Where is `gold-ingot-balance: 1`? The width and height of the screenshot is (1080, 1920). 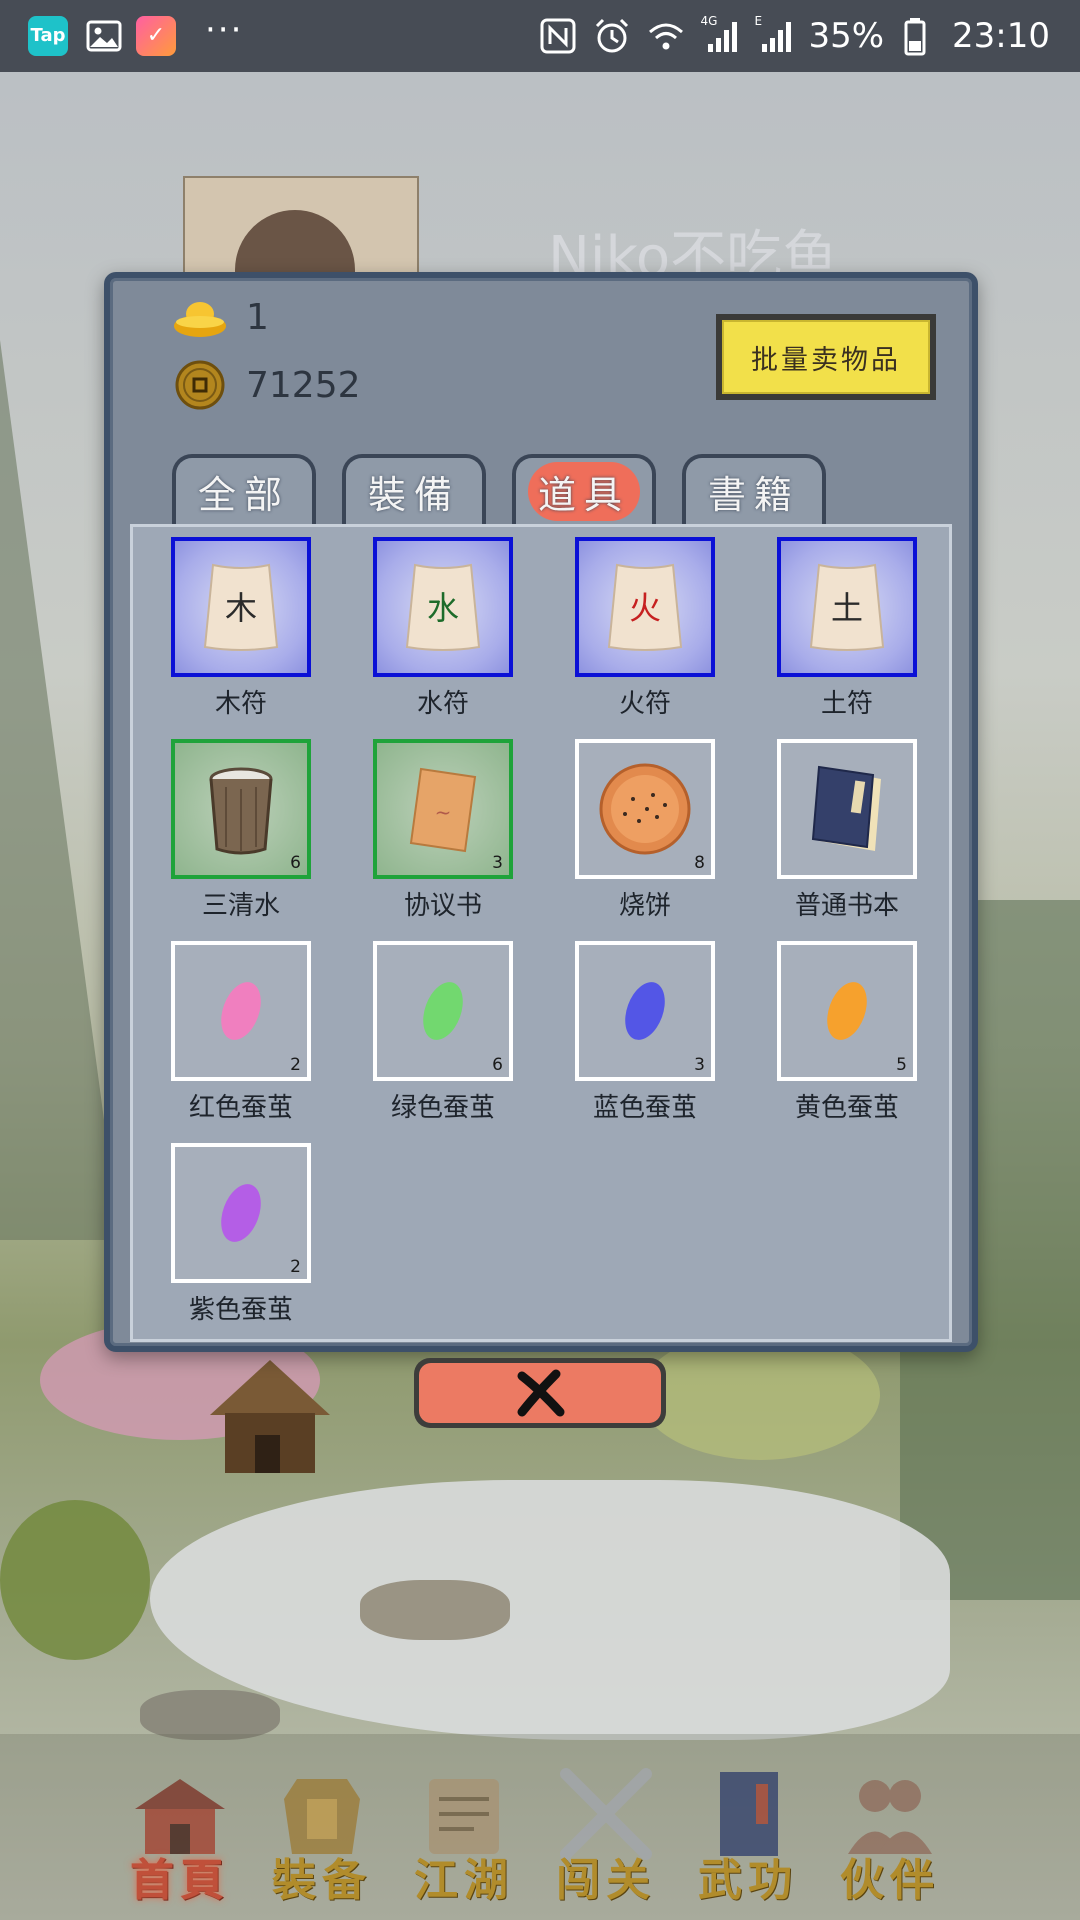 gold-ingot-balance: 1 is located at coordinates (220, 317).